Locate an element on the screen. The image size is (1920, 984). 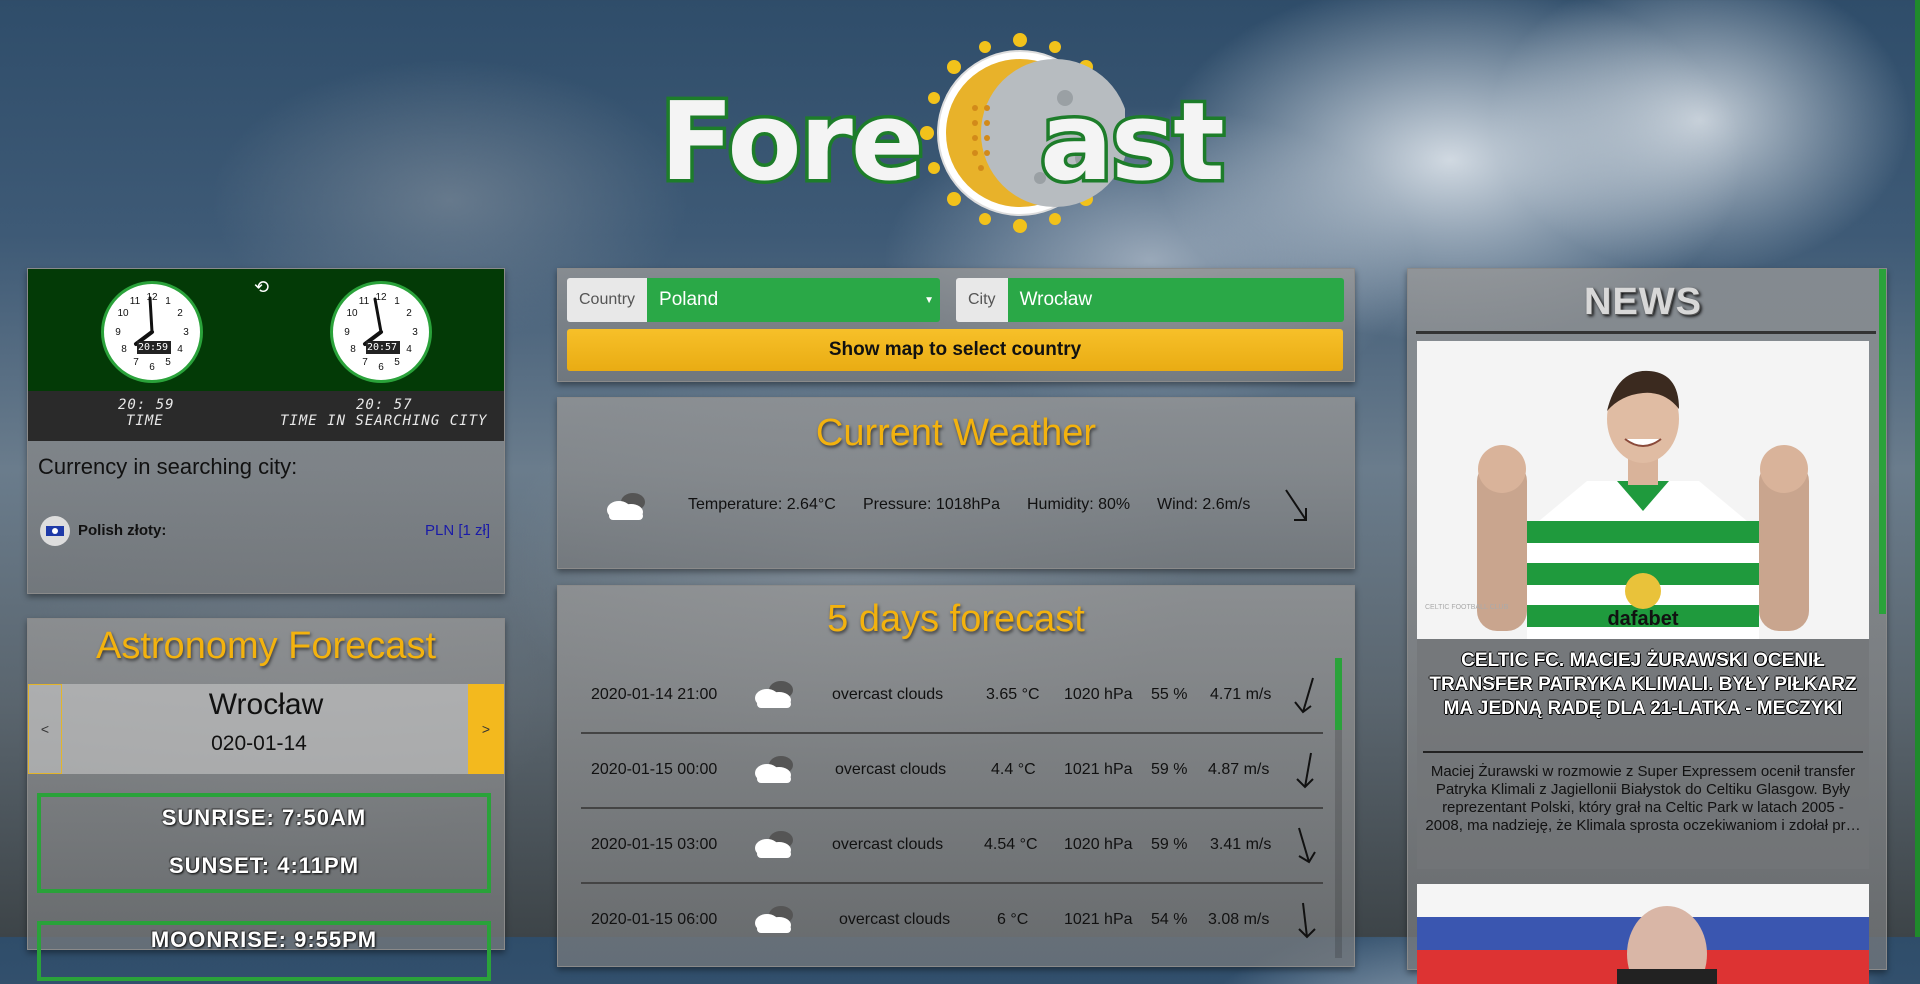
news-scrollbar is located at coordinates (1882, 441).